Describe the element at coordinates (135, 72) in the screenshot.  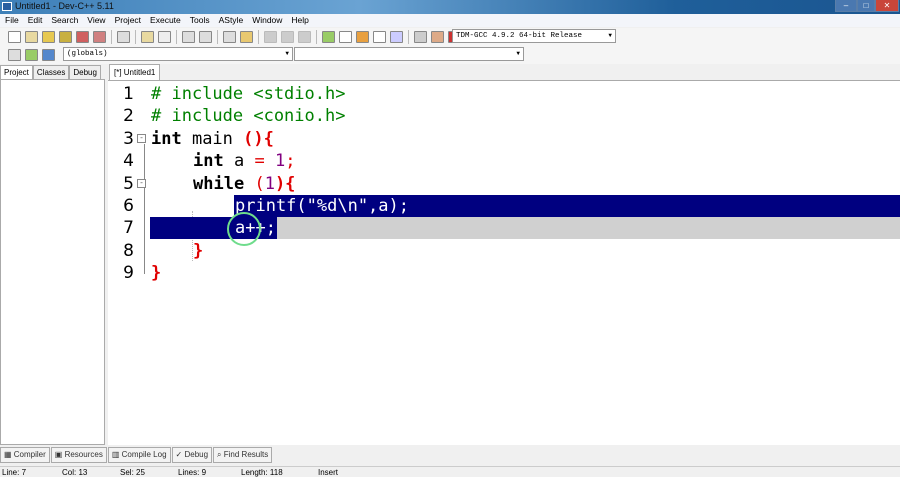
I see `tab-untitled1: [*] Untitled1` at that location.